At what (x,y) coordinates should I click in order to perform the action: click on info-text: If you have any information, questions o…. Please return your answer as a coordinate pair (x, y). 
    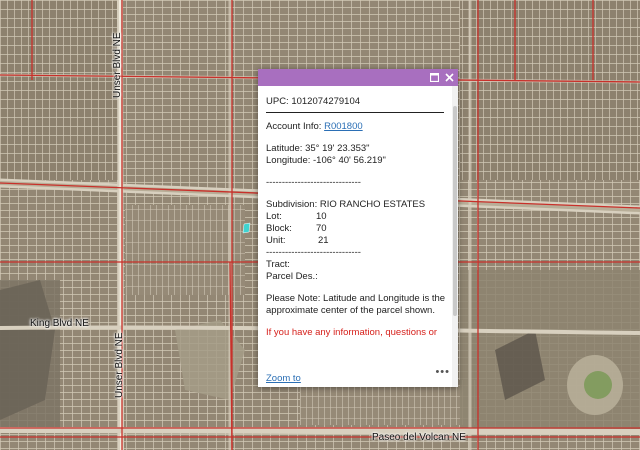
    Looking at the image, I should click on (352, 332).